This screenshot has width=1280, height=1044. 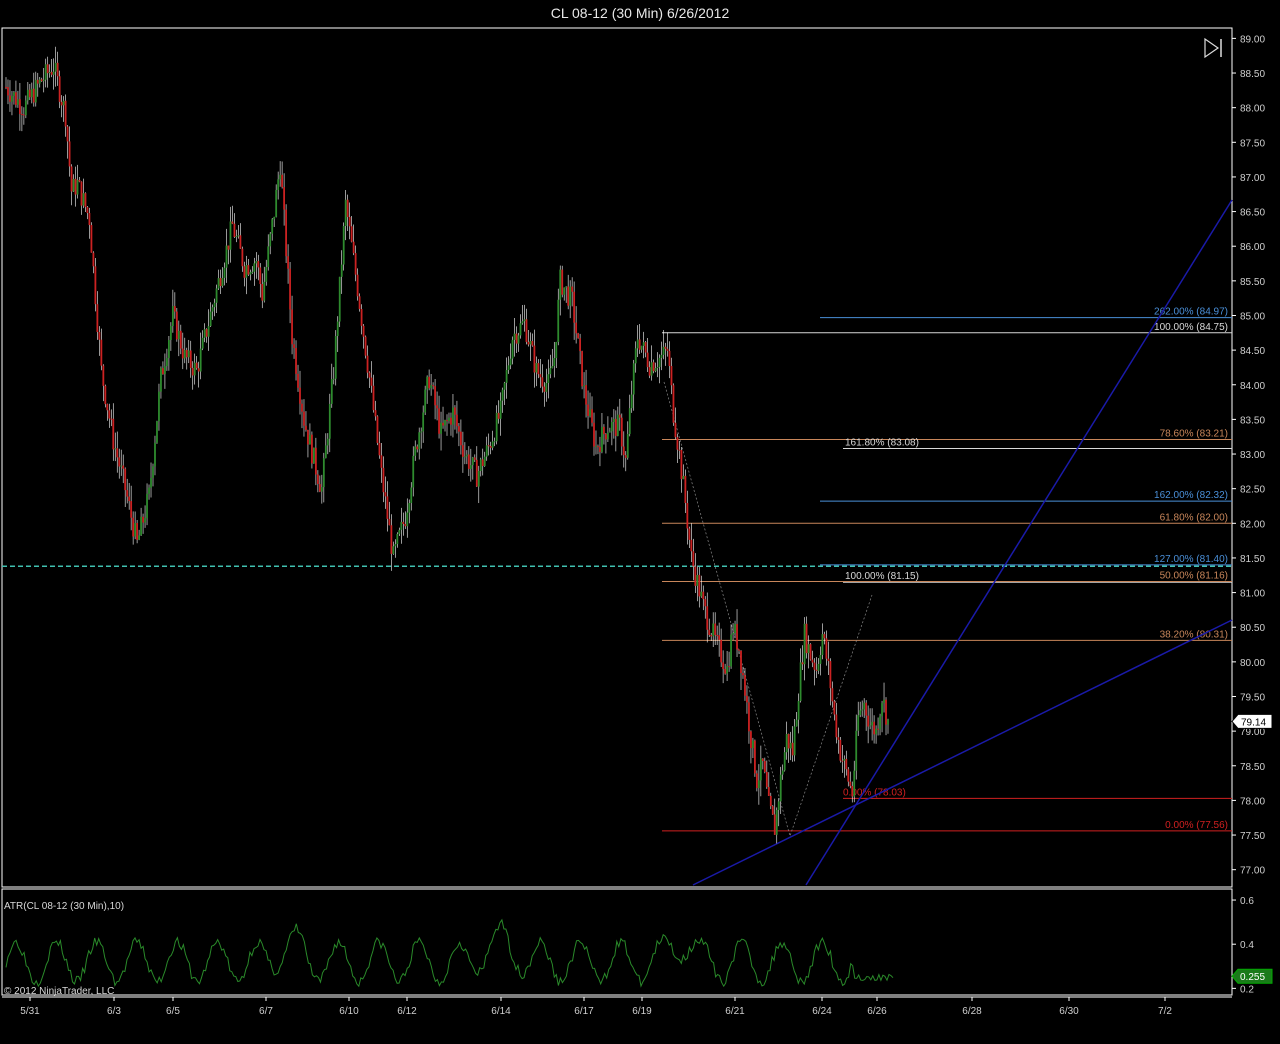 What do you see at coordinates (1252, 524) in the screenshot?
I see `price-tick-label: 82.00` at bounding box center [1252, 524].